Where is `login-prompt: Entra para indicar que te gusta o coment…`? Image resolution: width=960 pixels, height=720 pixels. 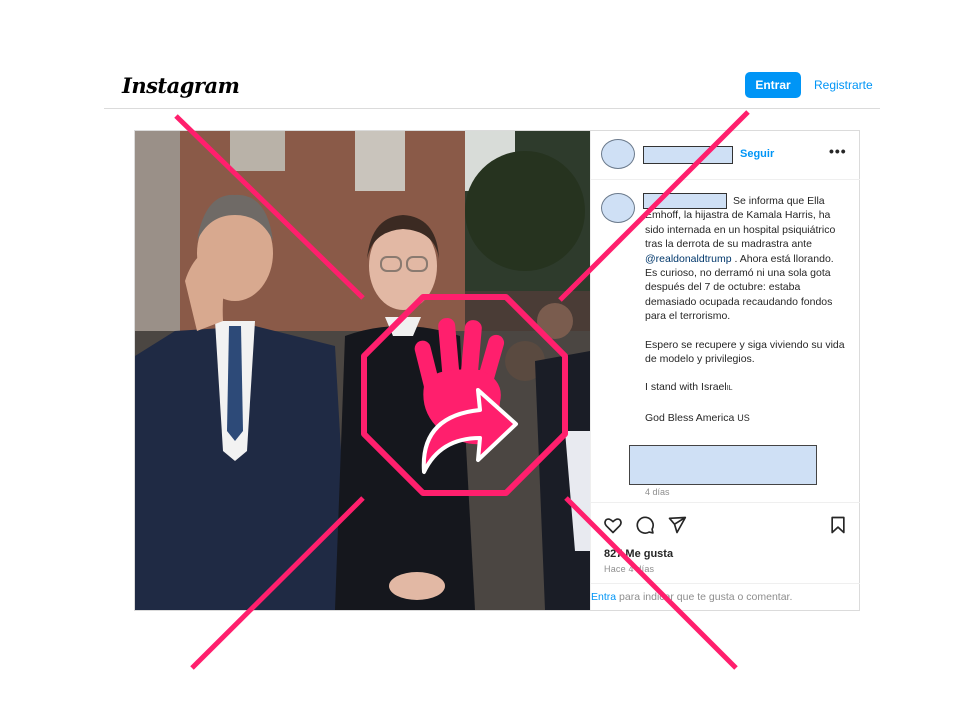 login-prompt: Entra para indicar que te gusta o coment… is located at coordinates (725, 597).